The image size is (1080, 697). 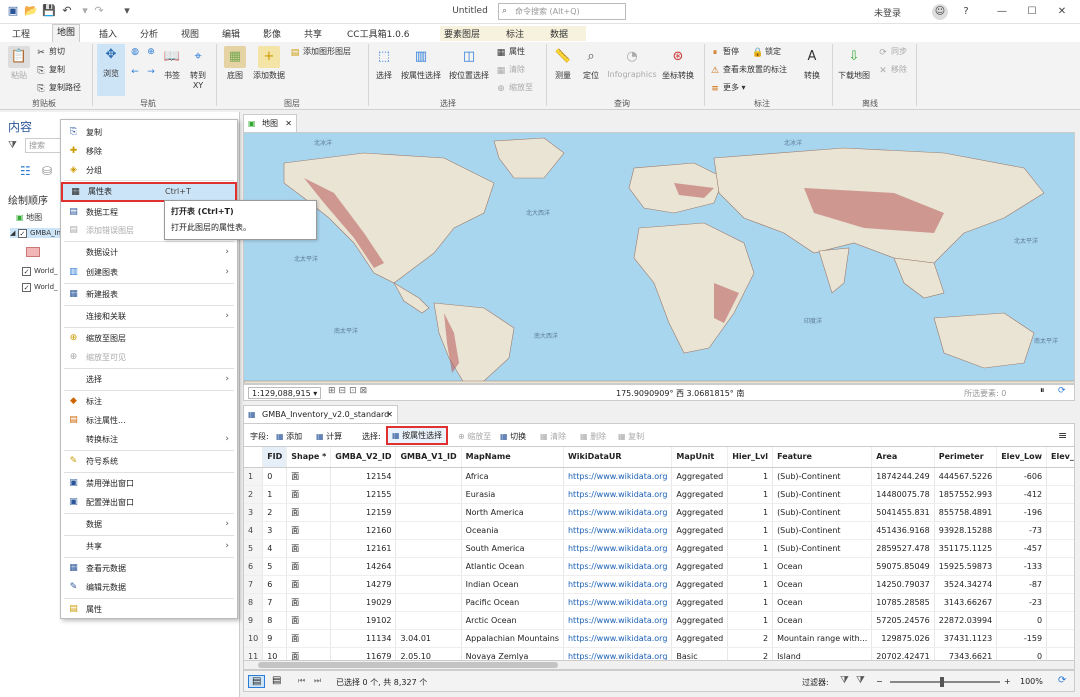 I want to click on table-cell: 3, so click(x=275, y=530).